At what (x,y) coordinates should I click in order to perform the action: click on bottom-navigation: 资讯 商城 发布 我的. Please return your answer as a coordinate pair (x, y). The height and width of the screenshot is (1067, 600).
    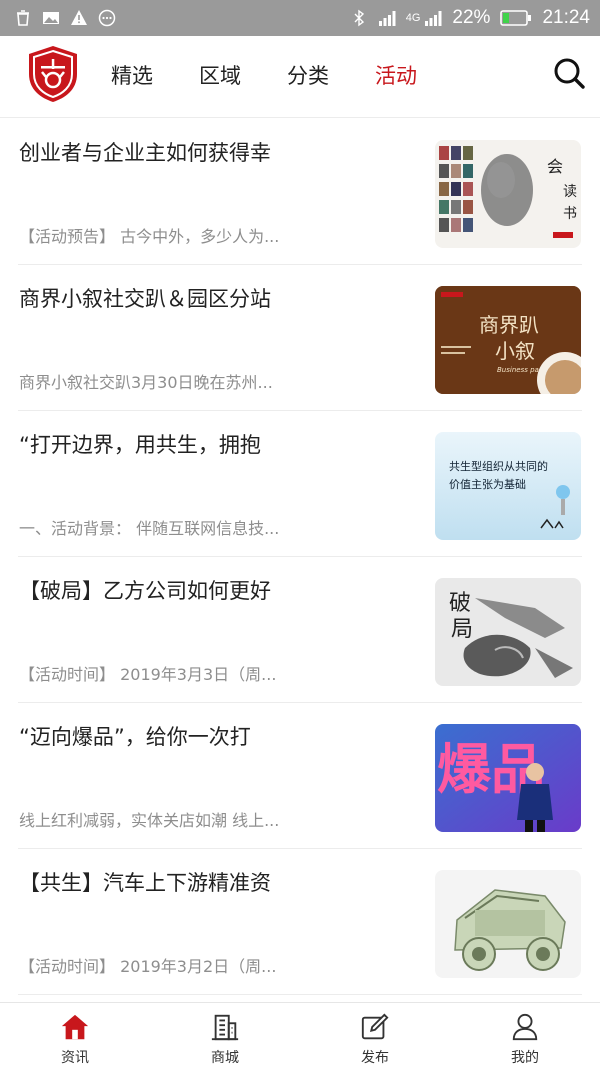
    Looking at the image, I should click on (300, 1034).